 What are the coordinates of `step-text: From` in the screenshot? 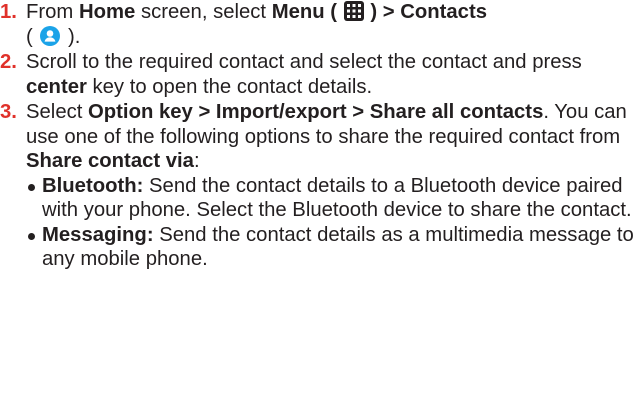 It's located at (52, 12).